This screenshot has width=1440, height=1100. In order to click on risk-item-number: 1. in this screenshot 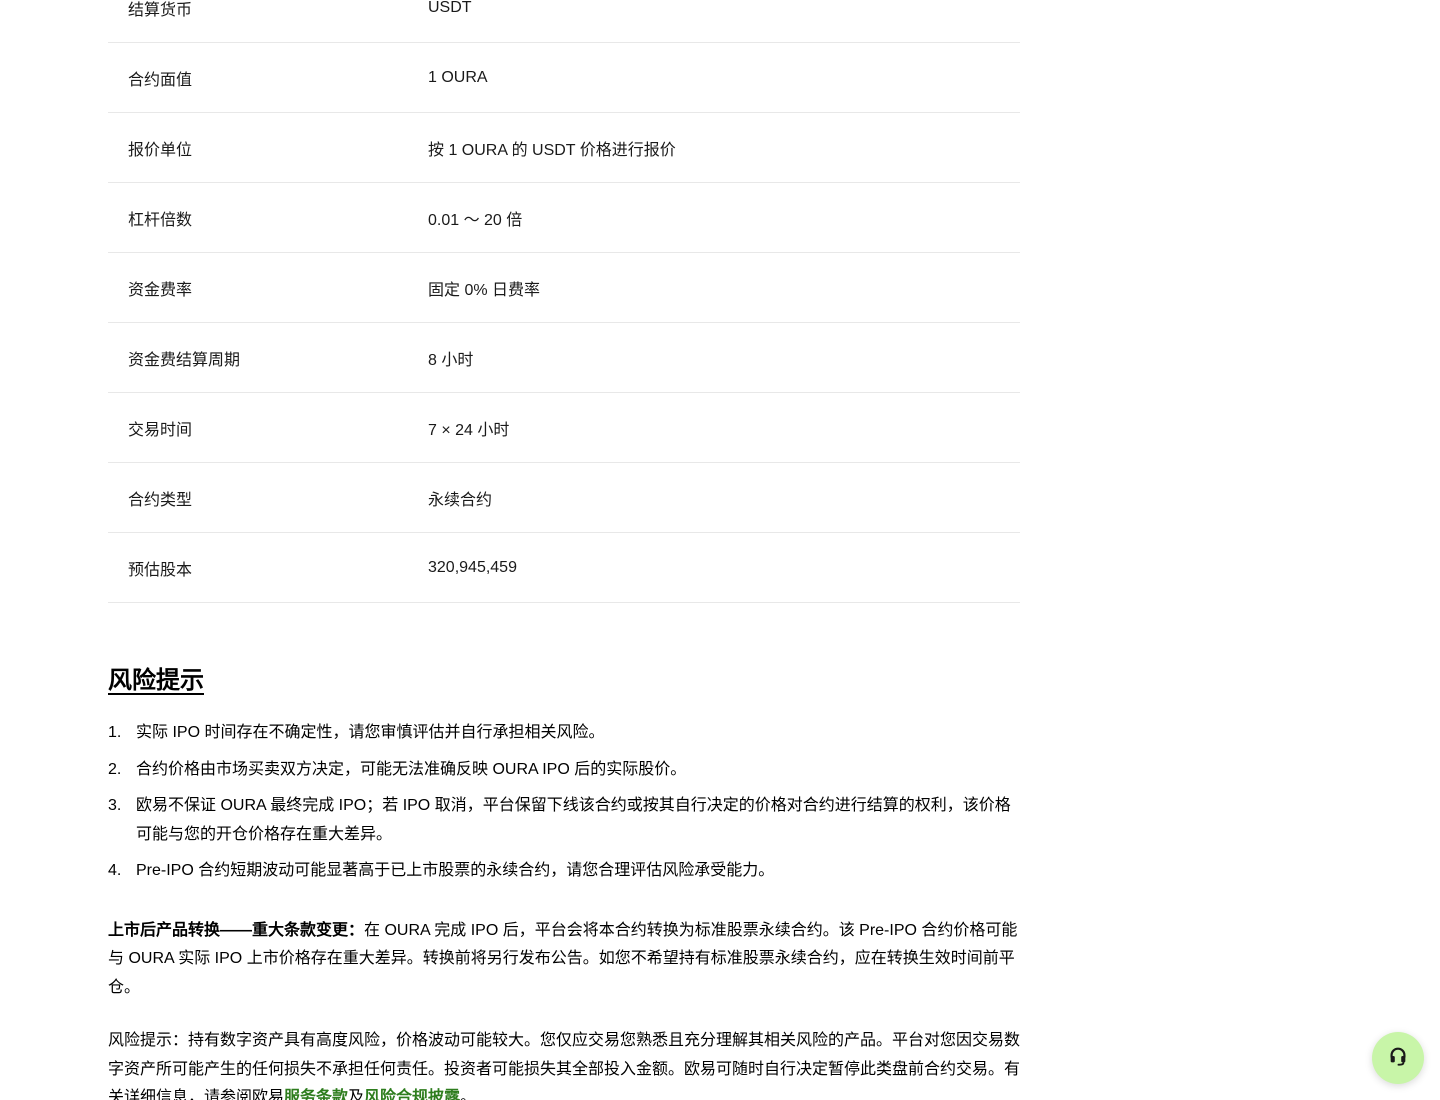, I will do `click(115, 732)`.